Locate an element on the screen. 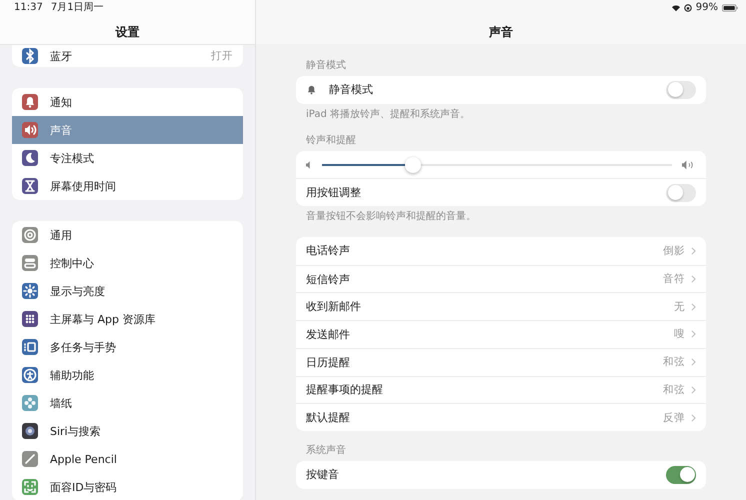 This screenshot has width=746, height=500. settings-row: 收到新邮件 无 is located at coordinates (501, 306).